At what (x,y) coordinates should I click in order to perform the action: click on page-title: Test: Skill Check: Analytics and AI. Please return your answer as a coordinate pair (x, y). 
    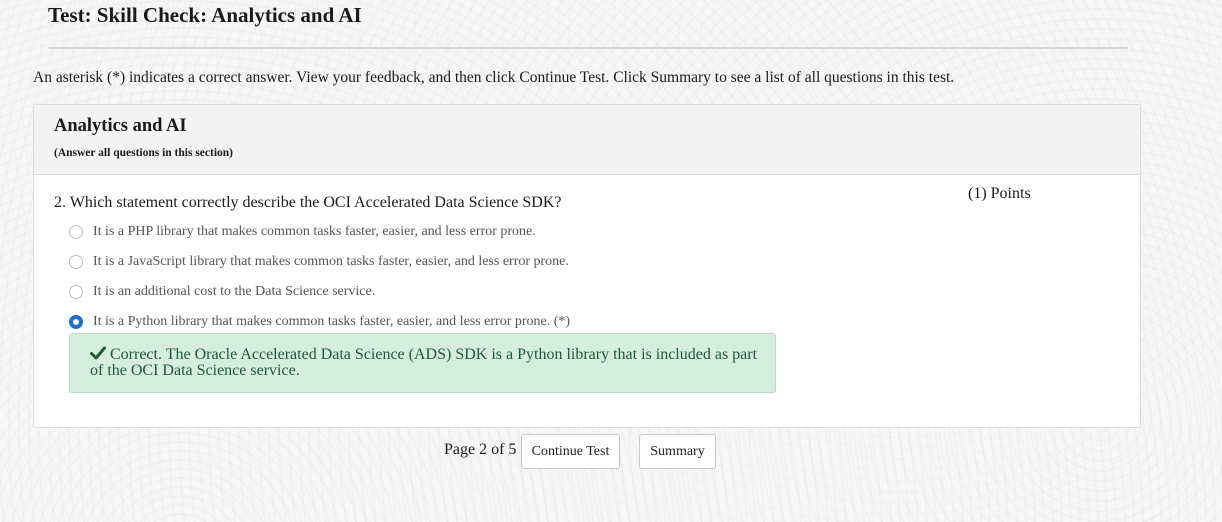
    Looking at the image, I should click on (205, 15).